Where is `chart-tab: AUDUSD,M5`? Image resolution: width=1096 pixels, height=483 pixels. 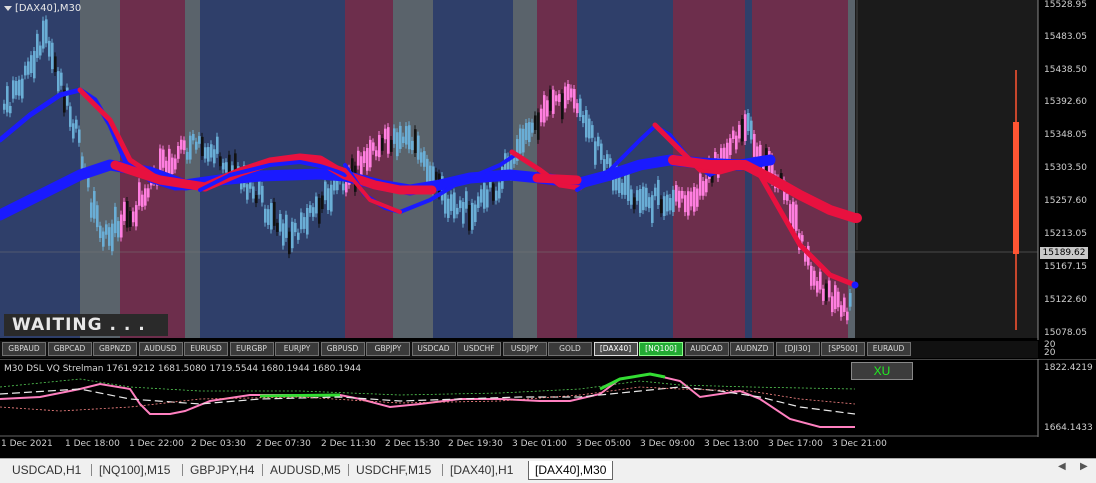
chart-tab: AUDUSD,M5 is located at coordinates (305, 470).